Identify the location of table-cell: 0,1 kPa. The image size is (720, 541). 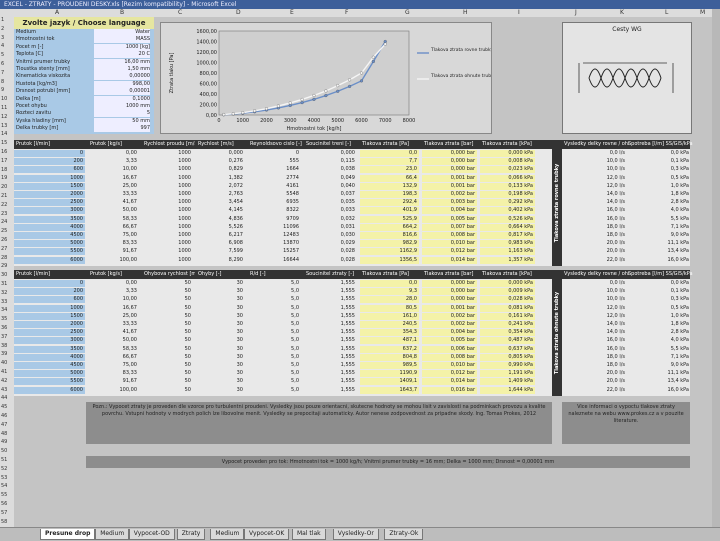
(658, 291).